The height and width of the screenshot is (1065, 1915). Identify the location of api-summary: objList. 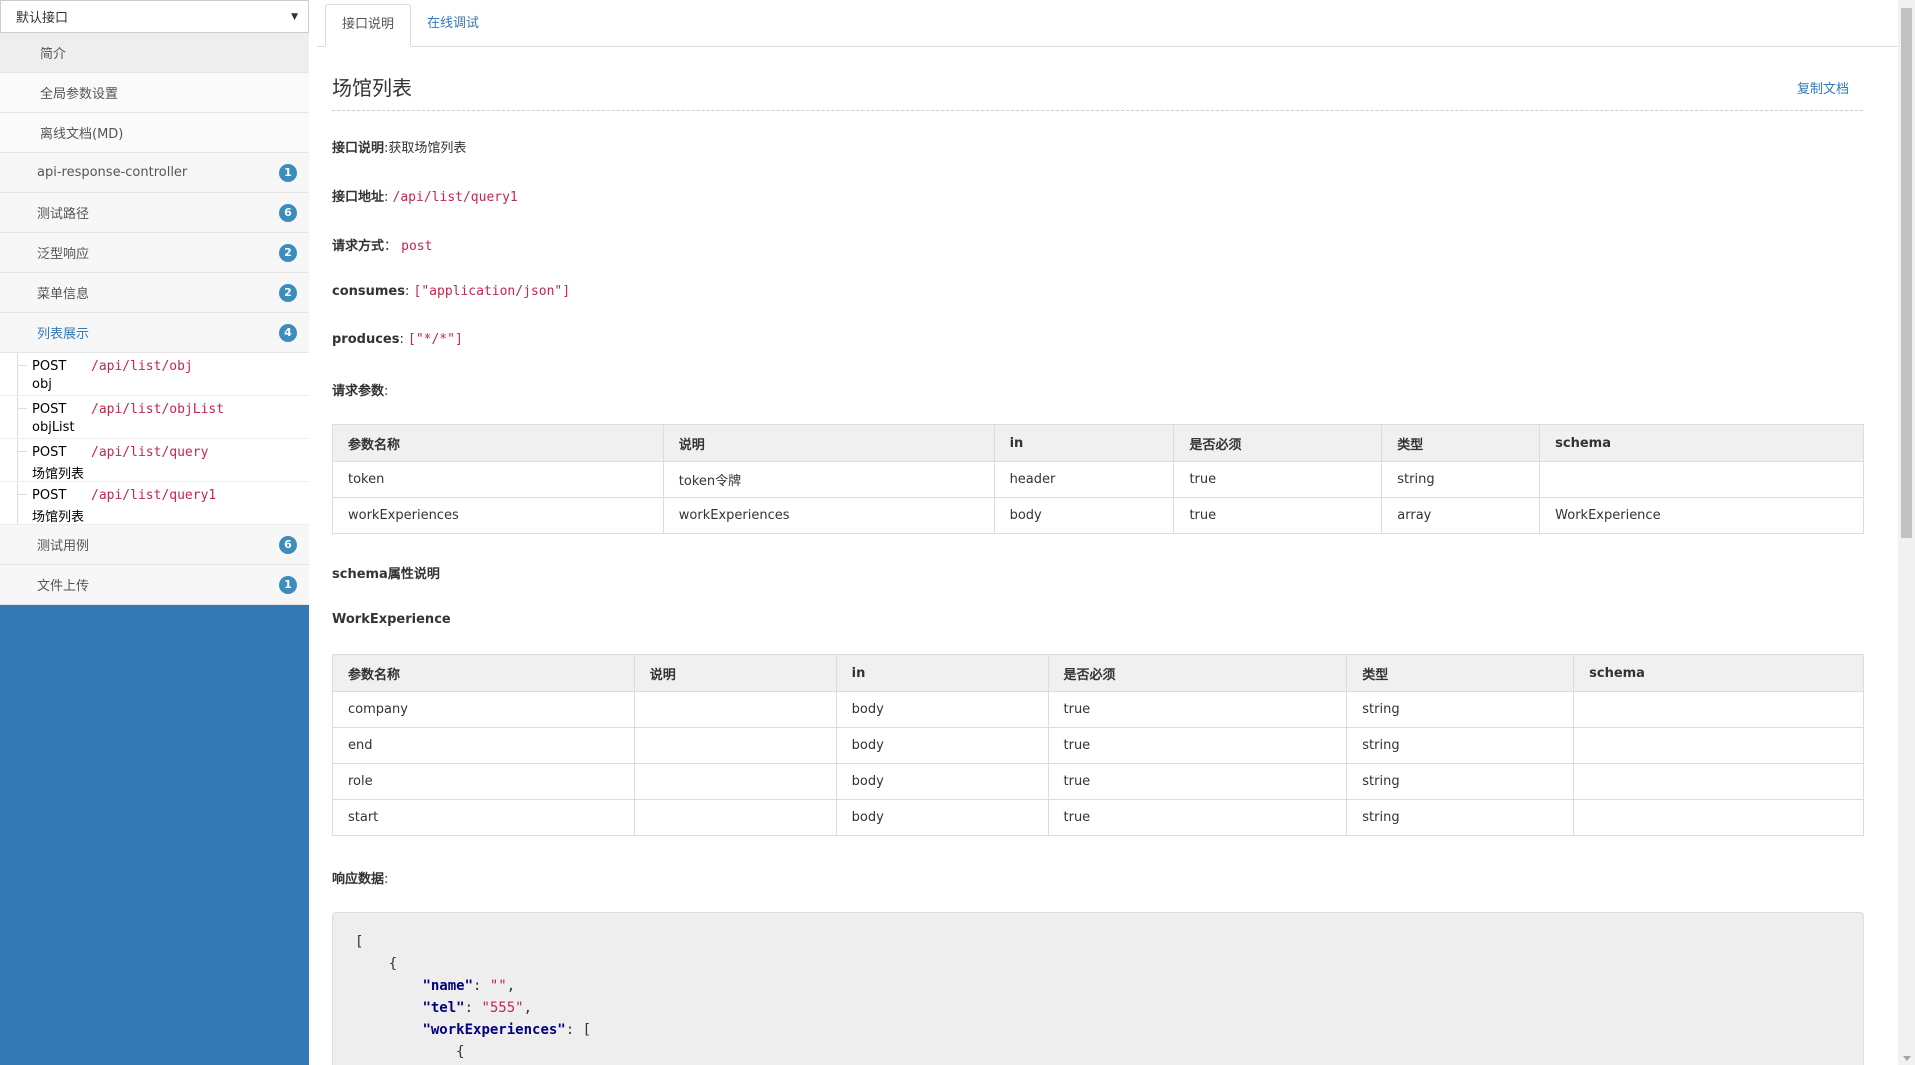
(53, 427).